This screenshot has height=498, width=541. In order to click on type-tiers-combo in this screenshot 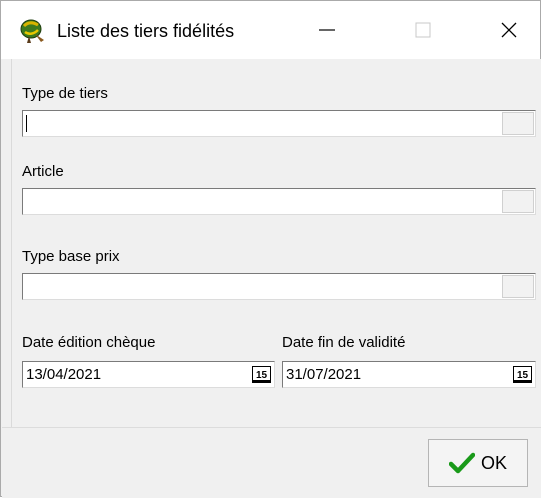, I will do `click(279, 123)`.